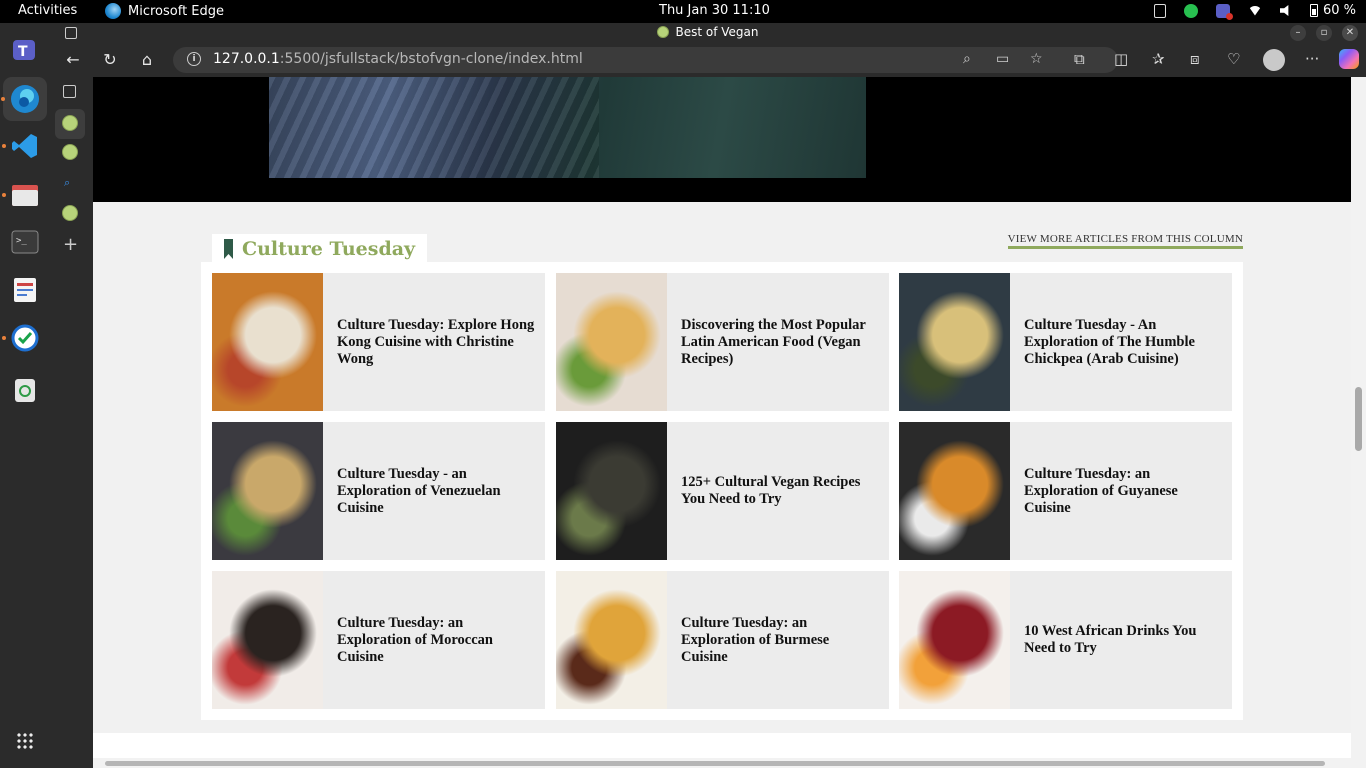  I want to click on site-info-icon: i, so click(194, 59).